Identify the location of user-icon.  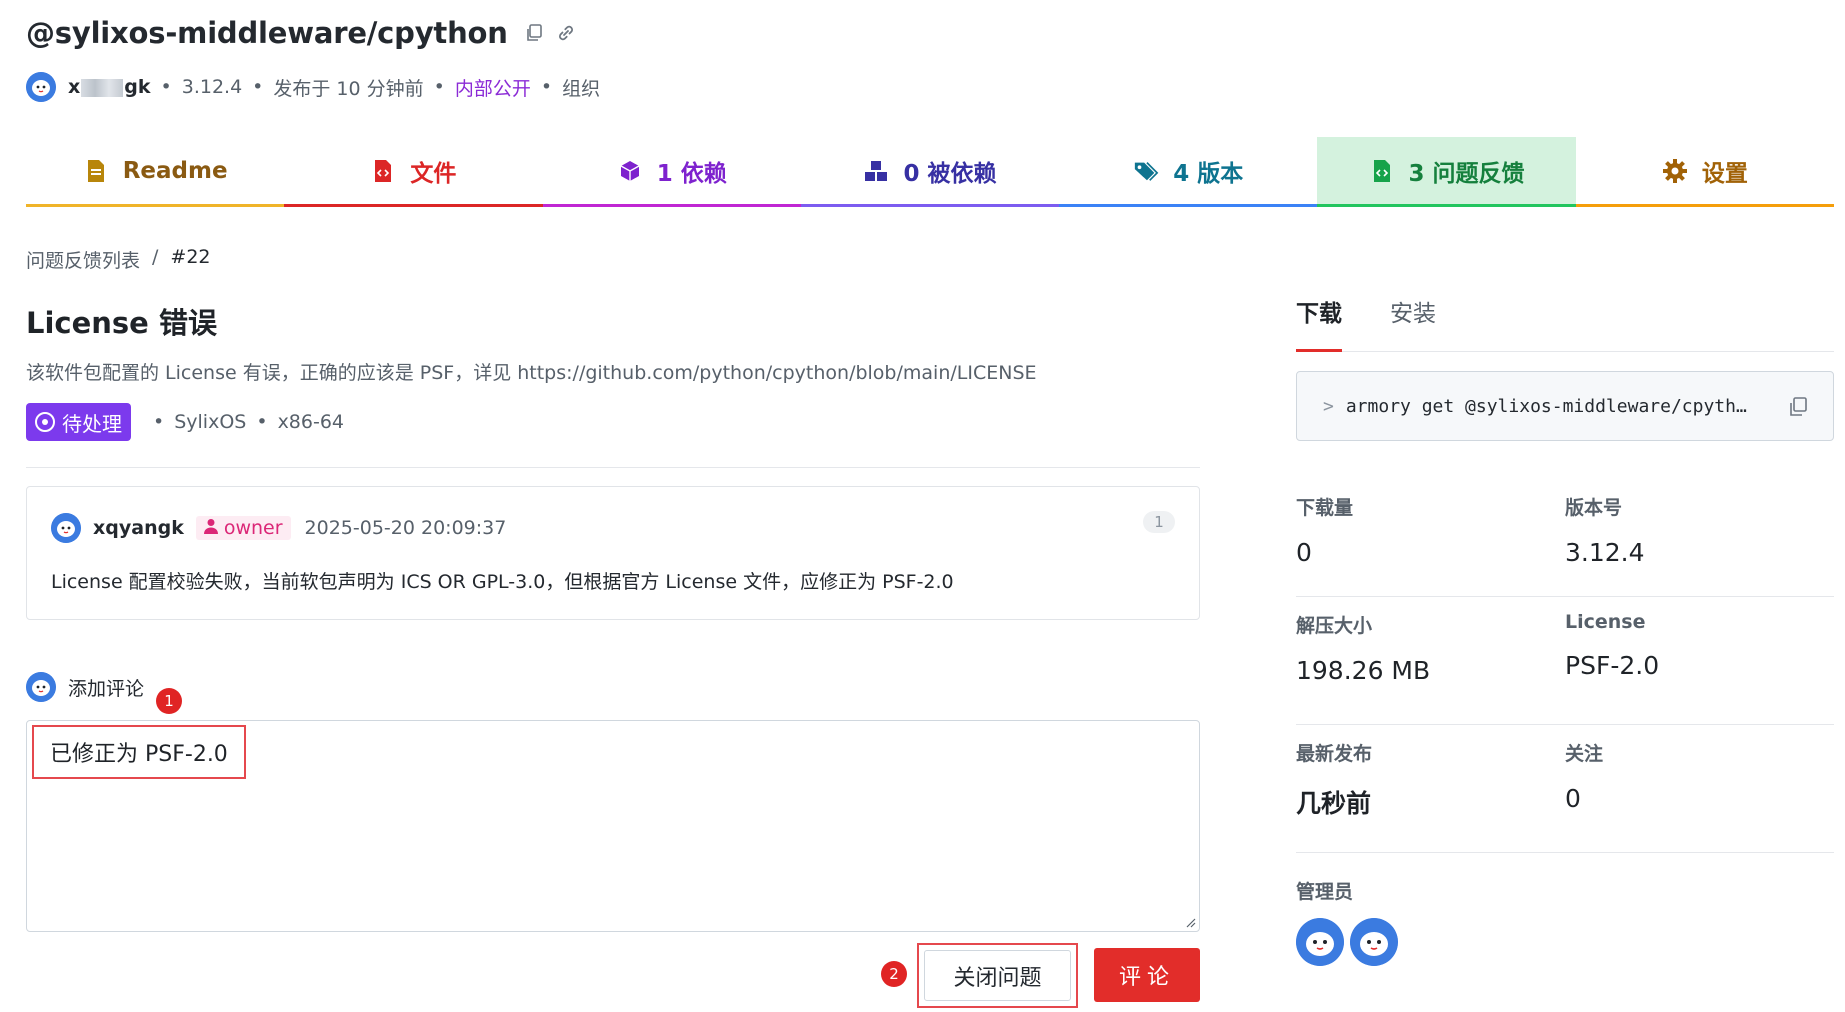
(210, 528).